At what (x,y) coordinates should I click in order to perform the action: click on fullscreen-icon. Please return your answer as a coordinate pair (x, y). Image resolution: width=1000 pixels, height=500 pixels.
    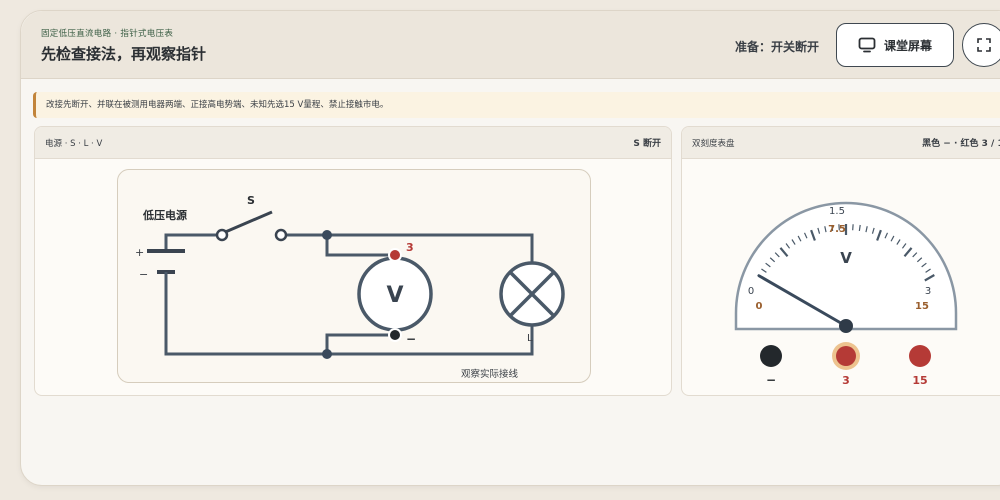
    Looking at the image, I should click on (984, 45).